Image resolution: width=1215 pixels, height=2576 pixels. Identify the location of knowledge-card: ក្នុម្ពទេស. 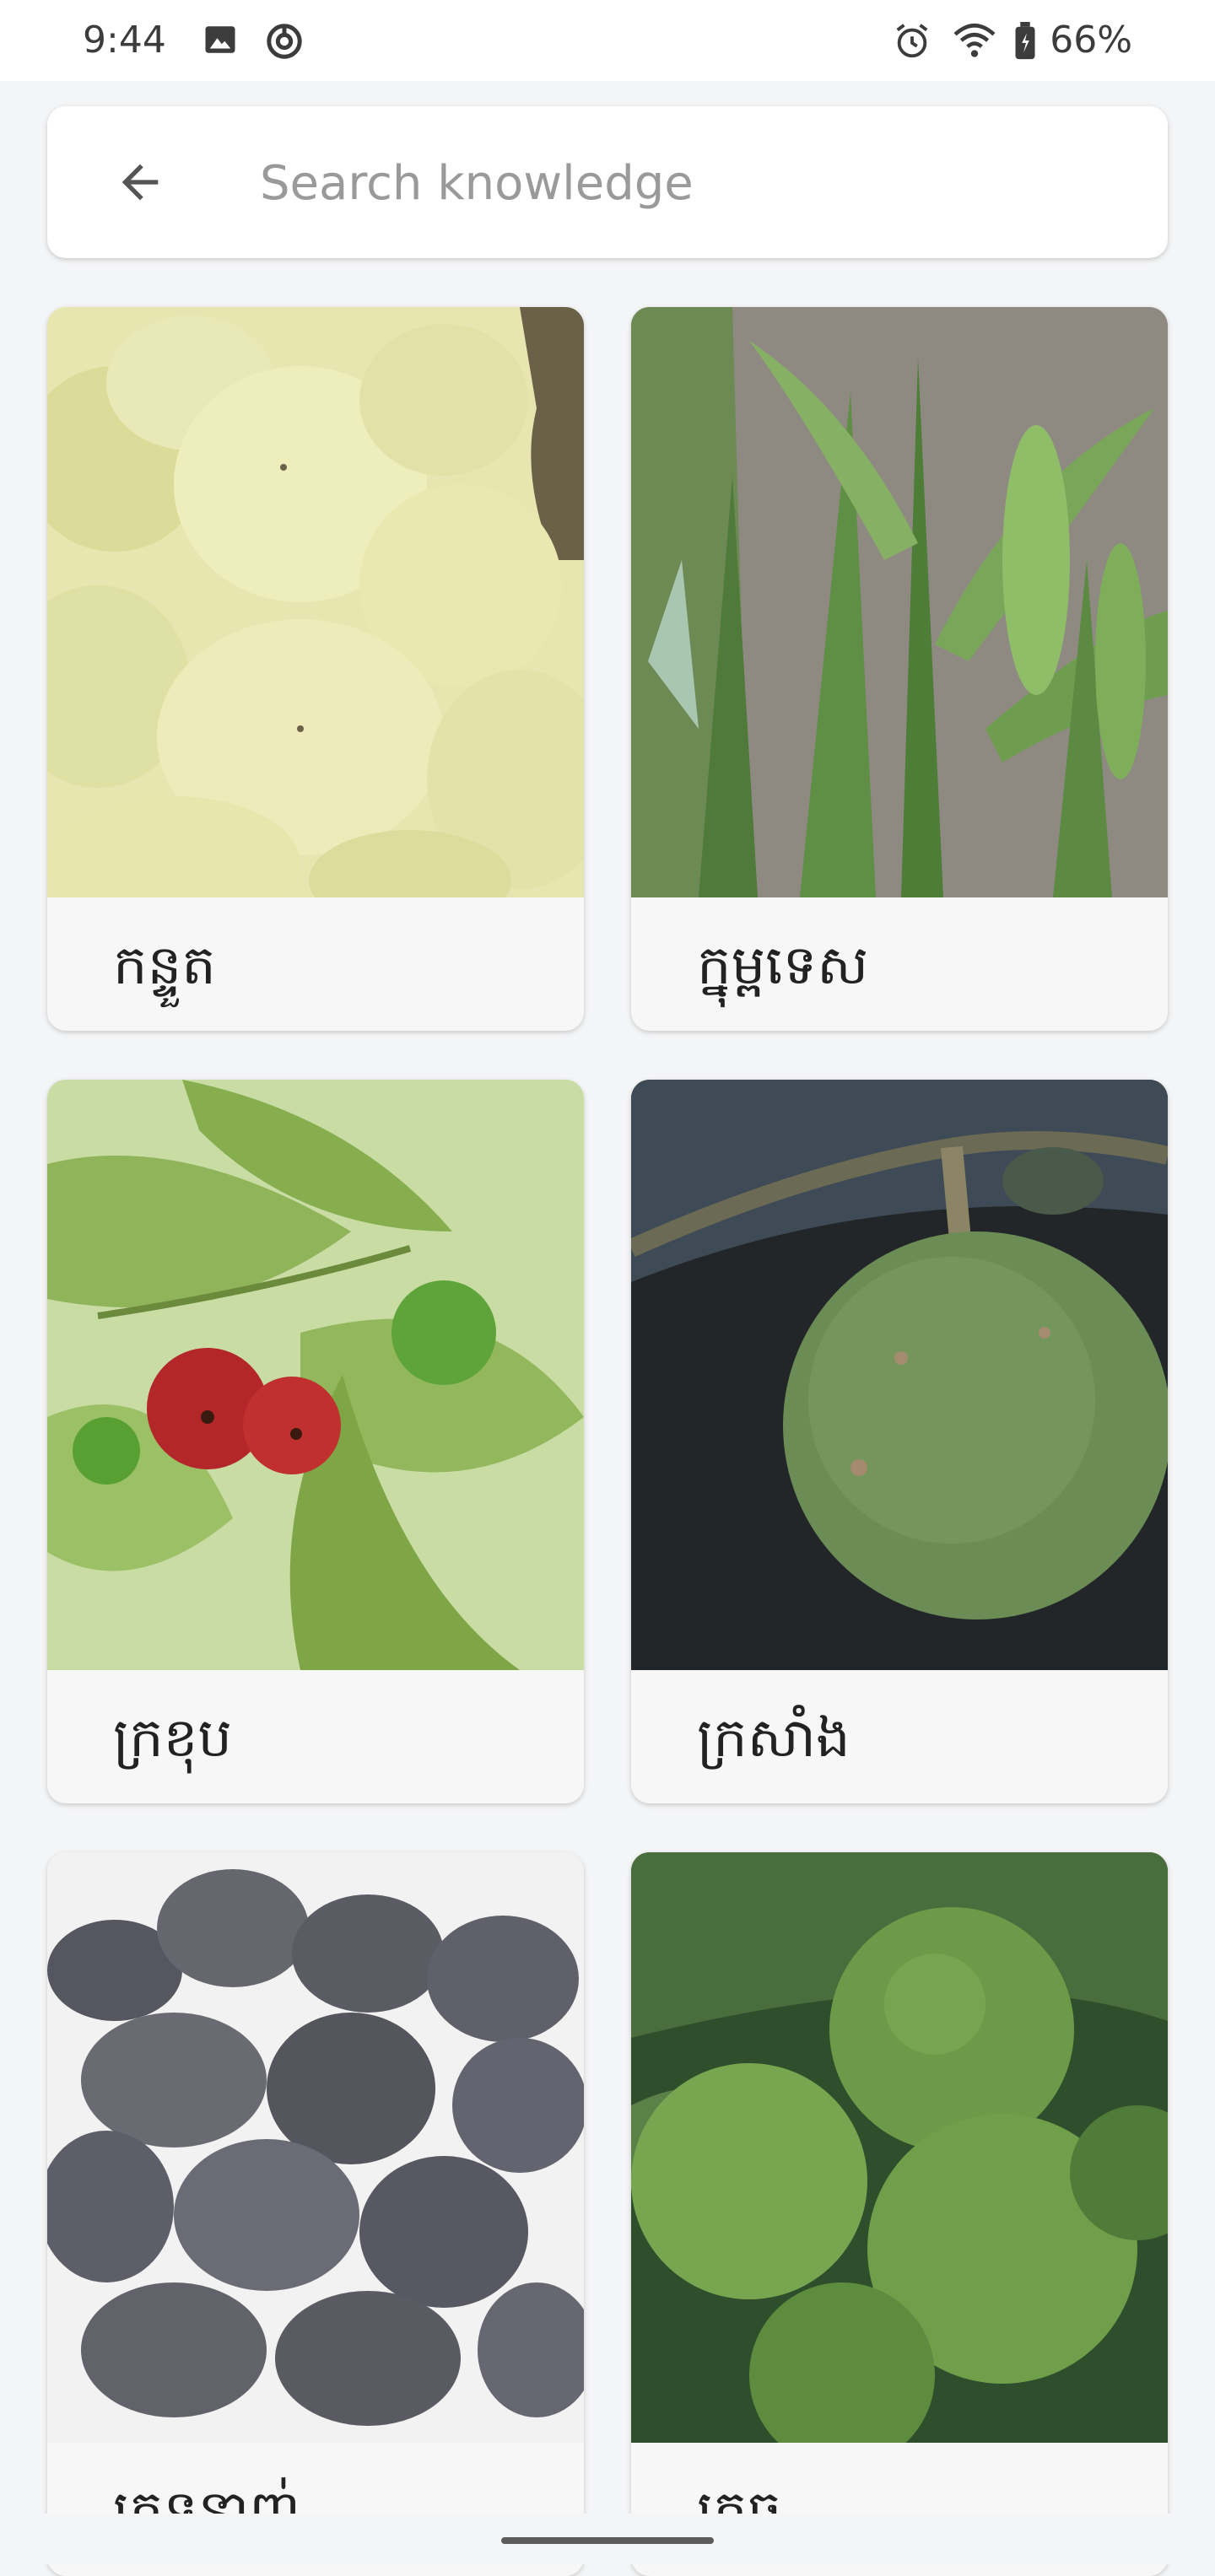
(899, 669).